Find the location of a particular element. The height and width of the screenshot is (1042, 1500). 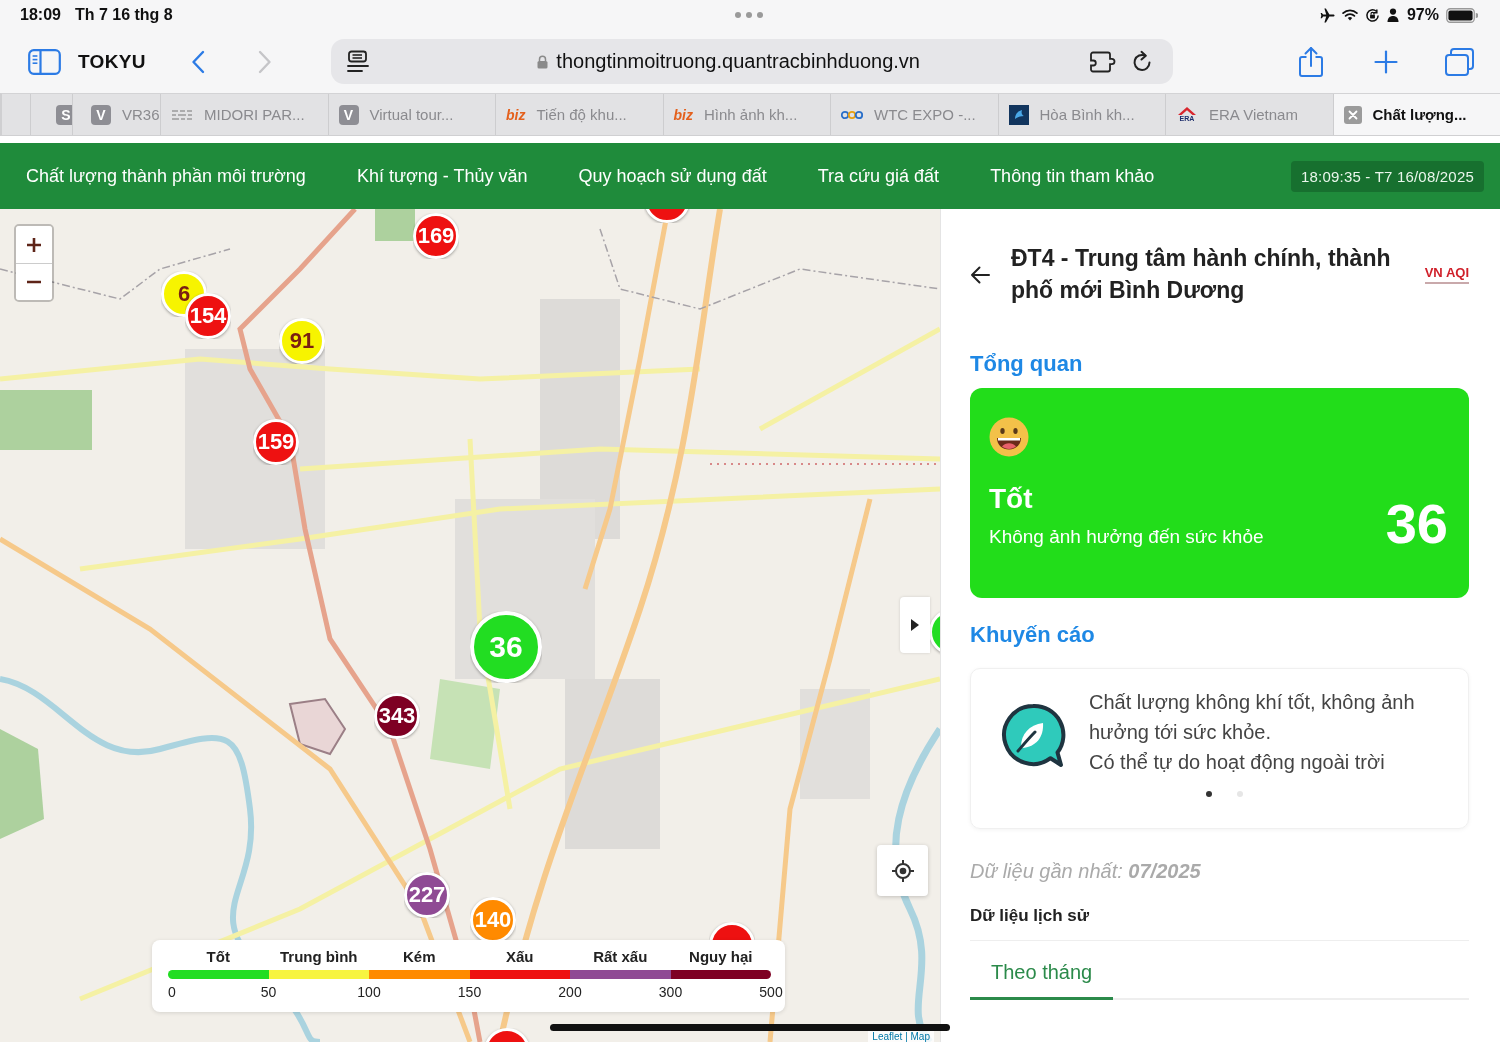

striped-logo-icon is located at coordinates (182, 114).